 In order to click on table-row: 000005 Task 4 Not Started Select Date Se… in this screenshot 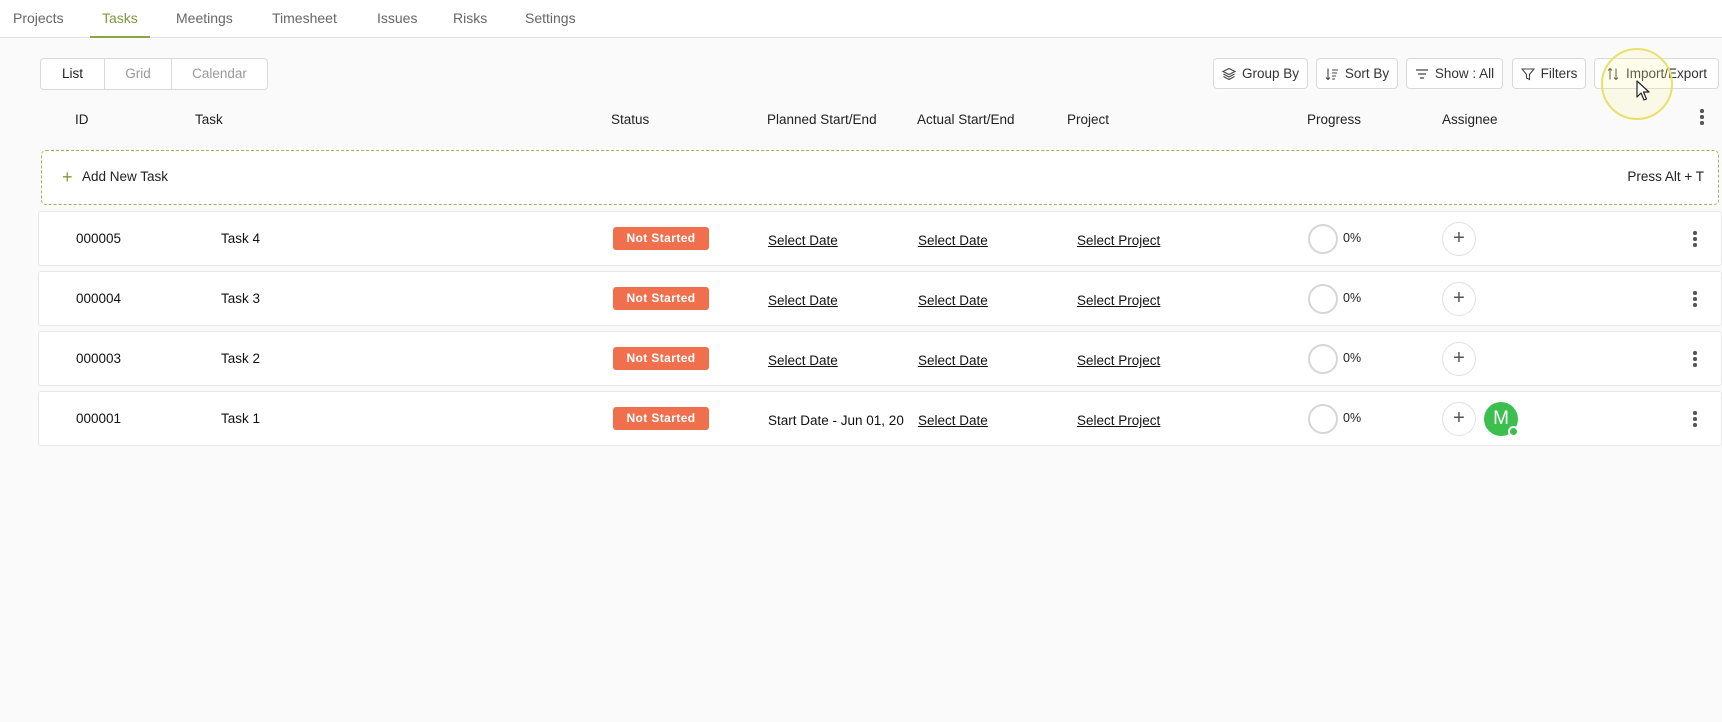, I will do `click(880, 238)`.